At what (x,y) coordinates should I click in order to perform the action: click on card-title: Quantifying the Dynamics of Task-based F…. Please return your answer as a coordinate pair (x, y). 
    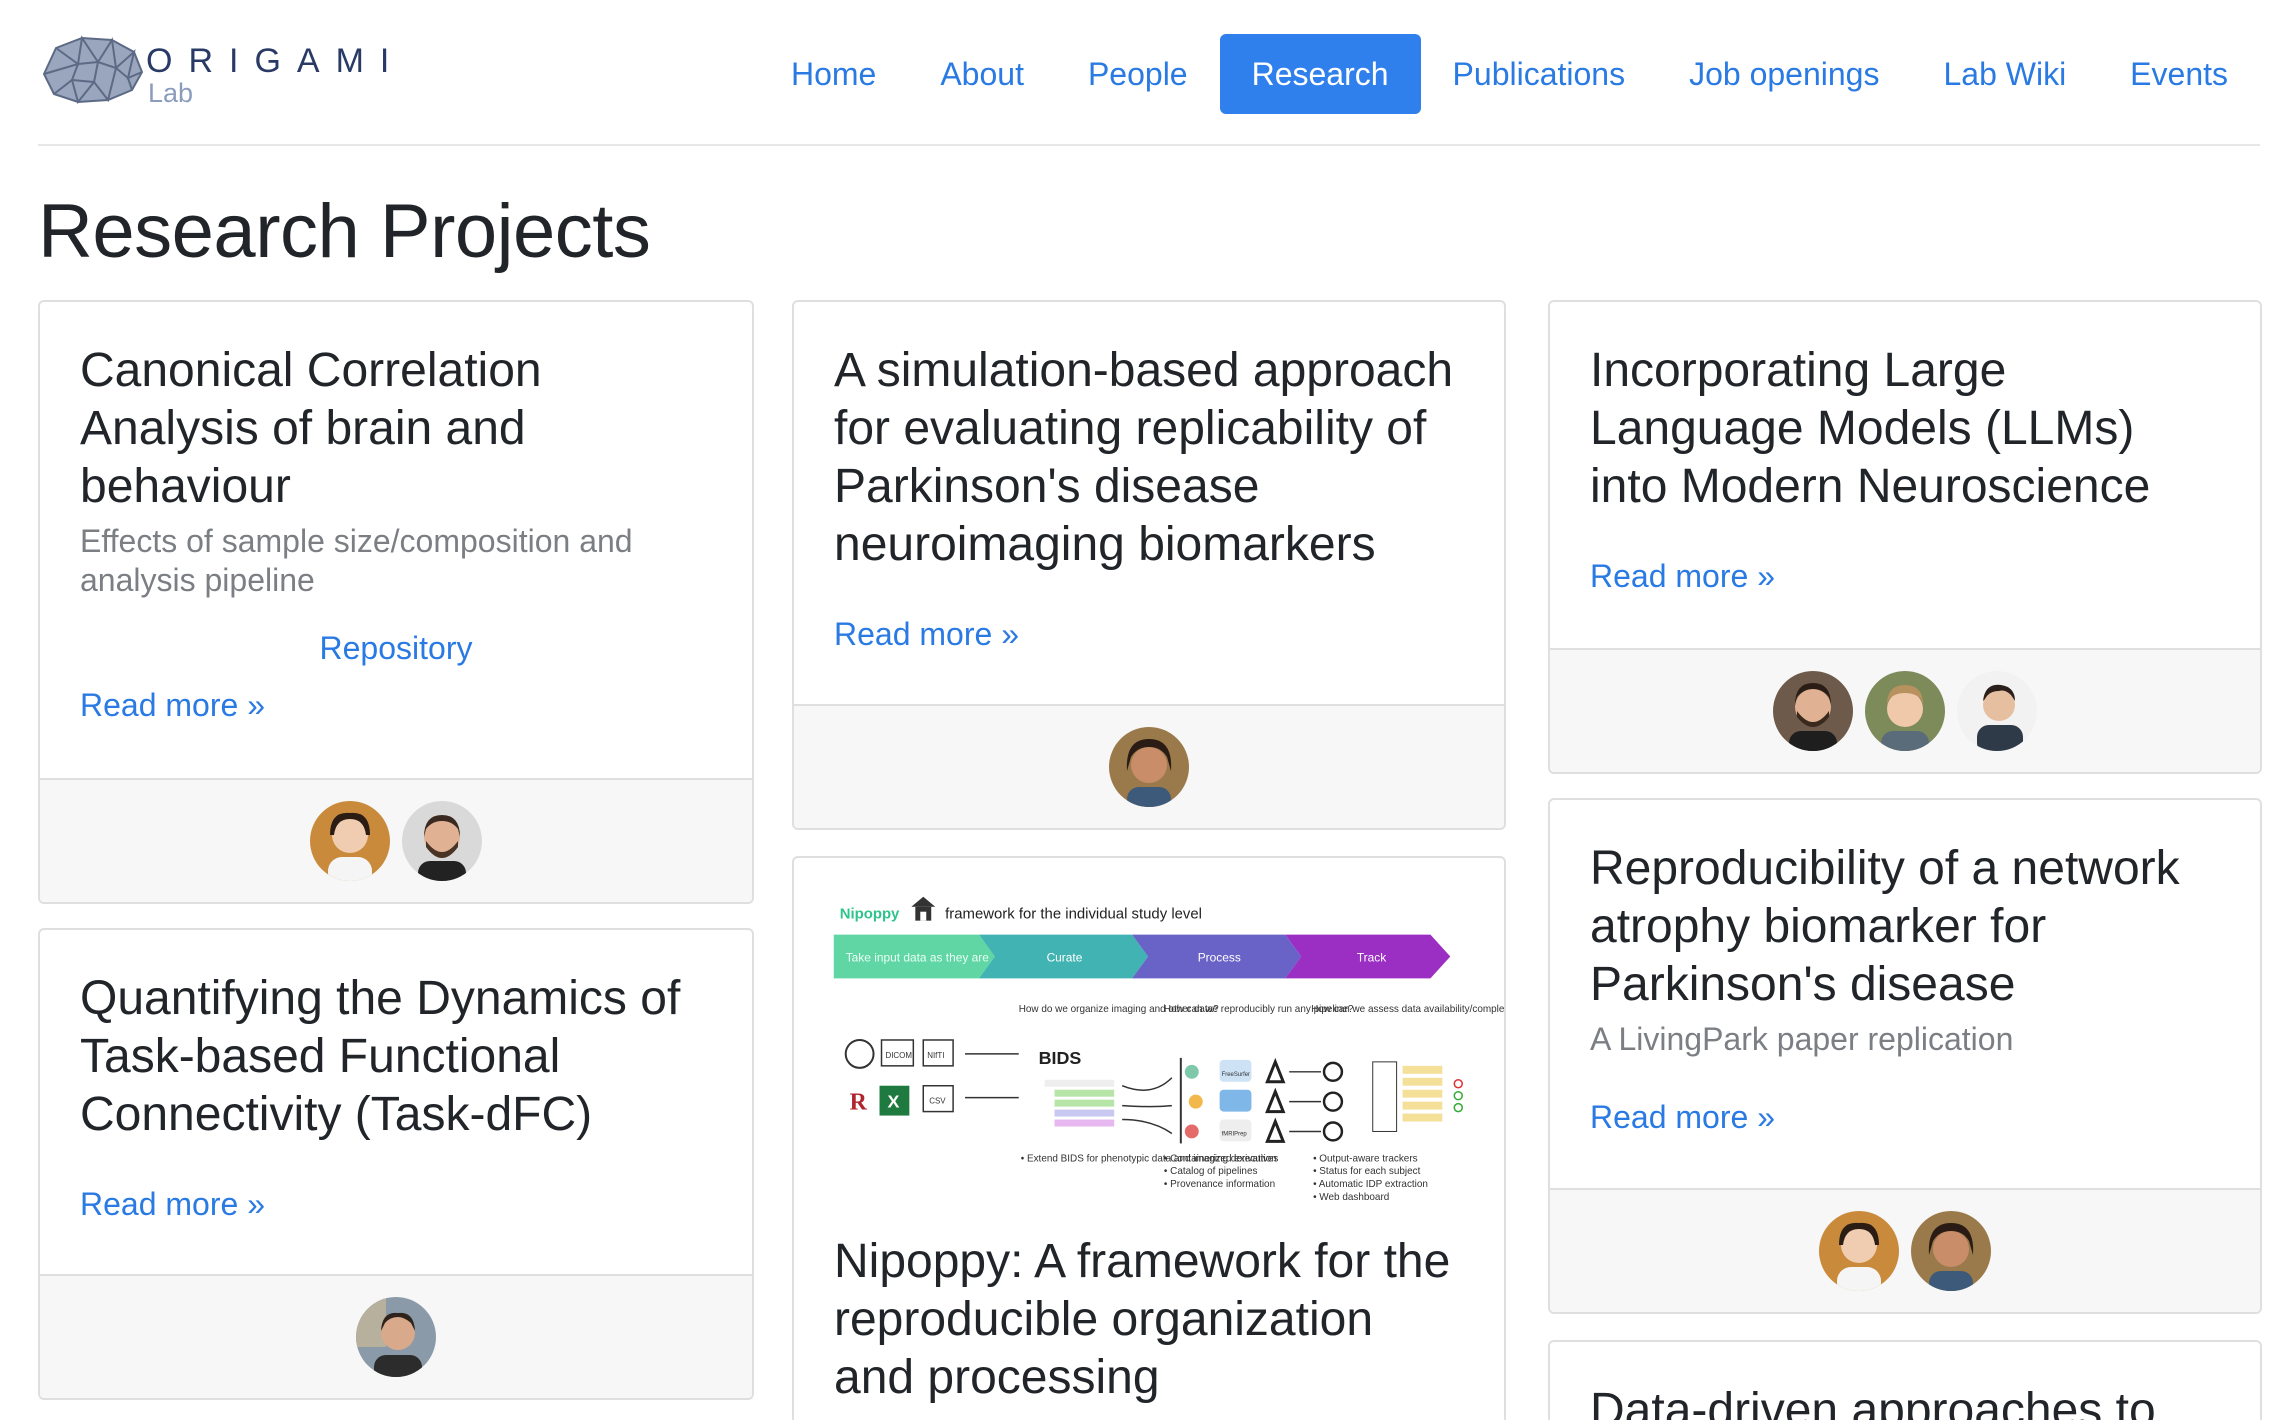
    Looking at the image, I should click on (380, 1056).